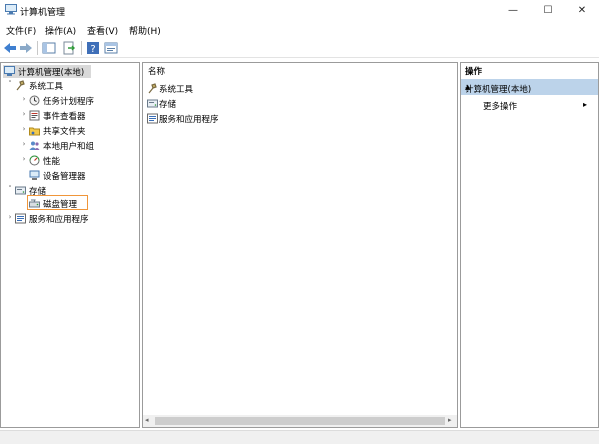 The image size is (599, 444). I want to click on horizontal-scrollbar: ◂ ▸, so click(300, 421).